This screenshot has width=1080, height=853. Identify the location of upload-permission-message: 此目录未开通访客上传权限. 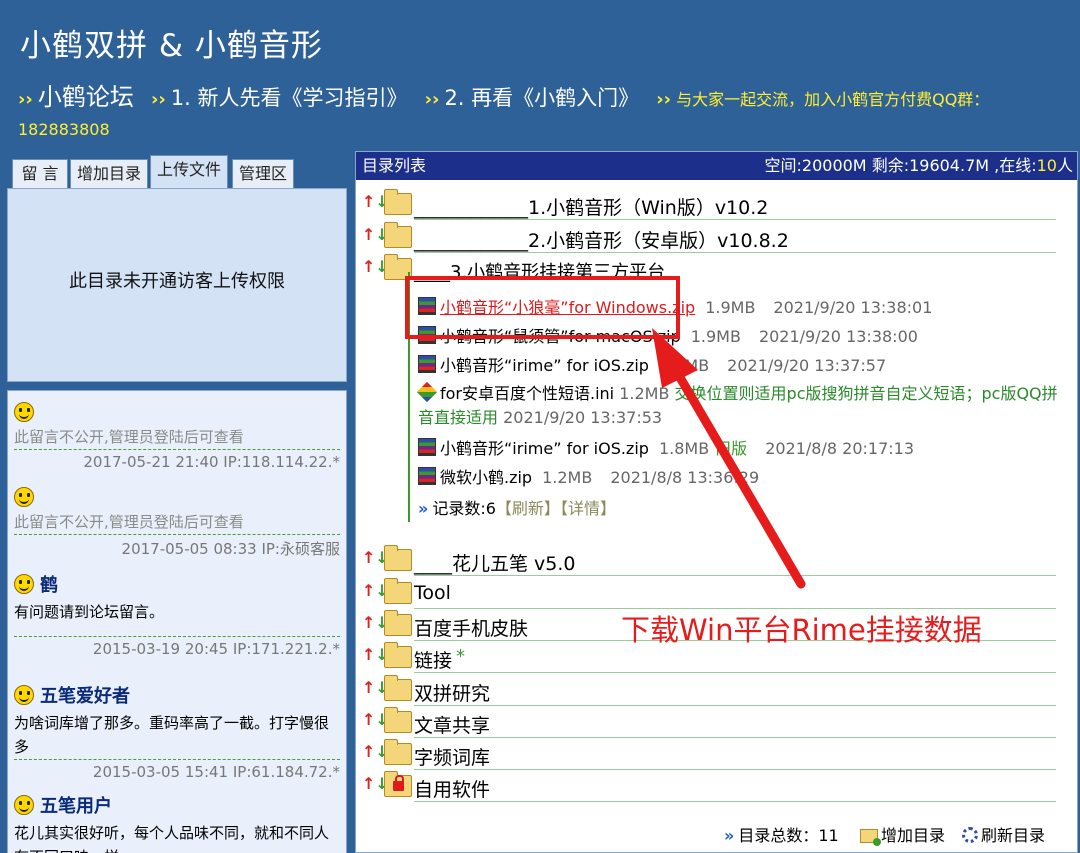
(177, 281).